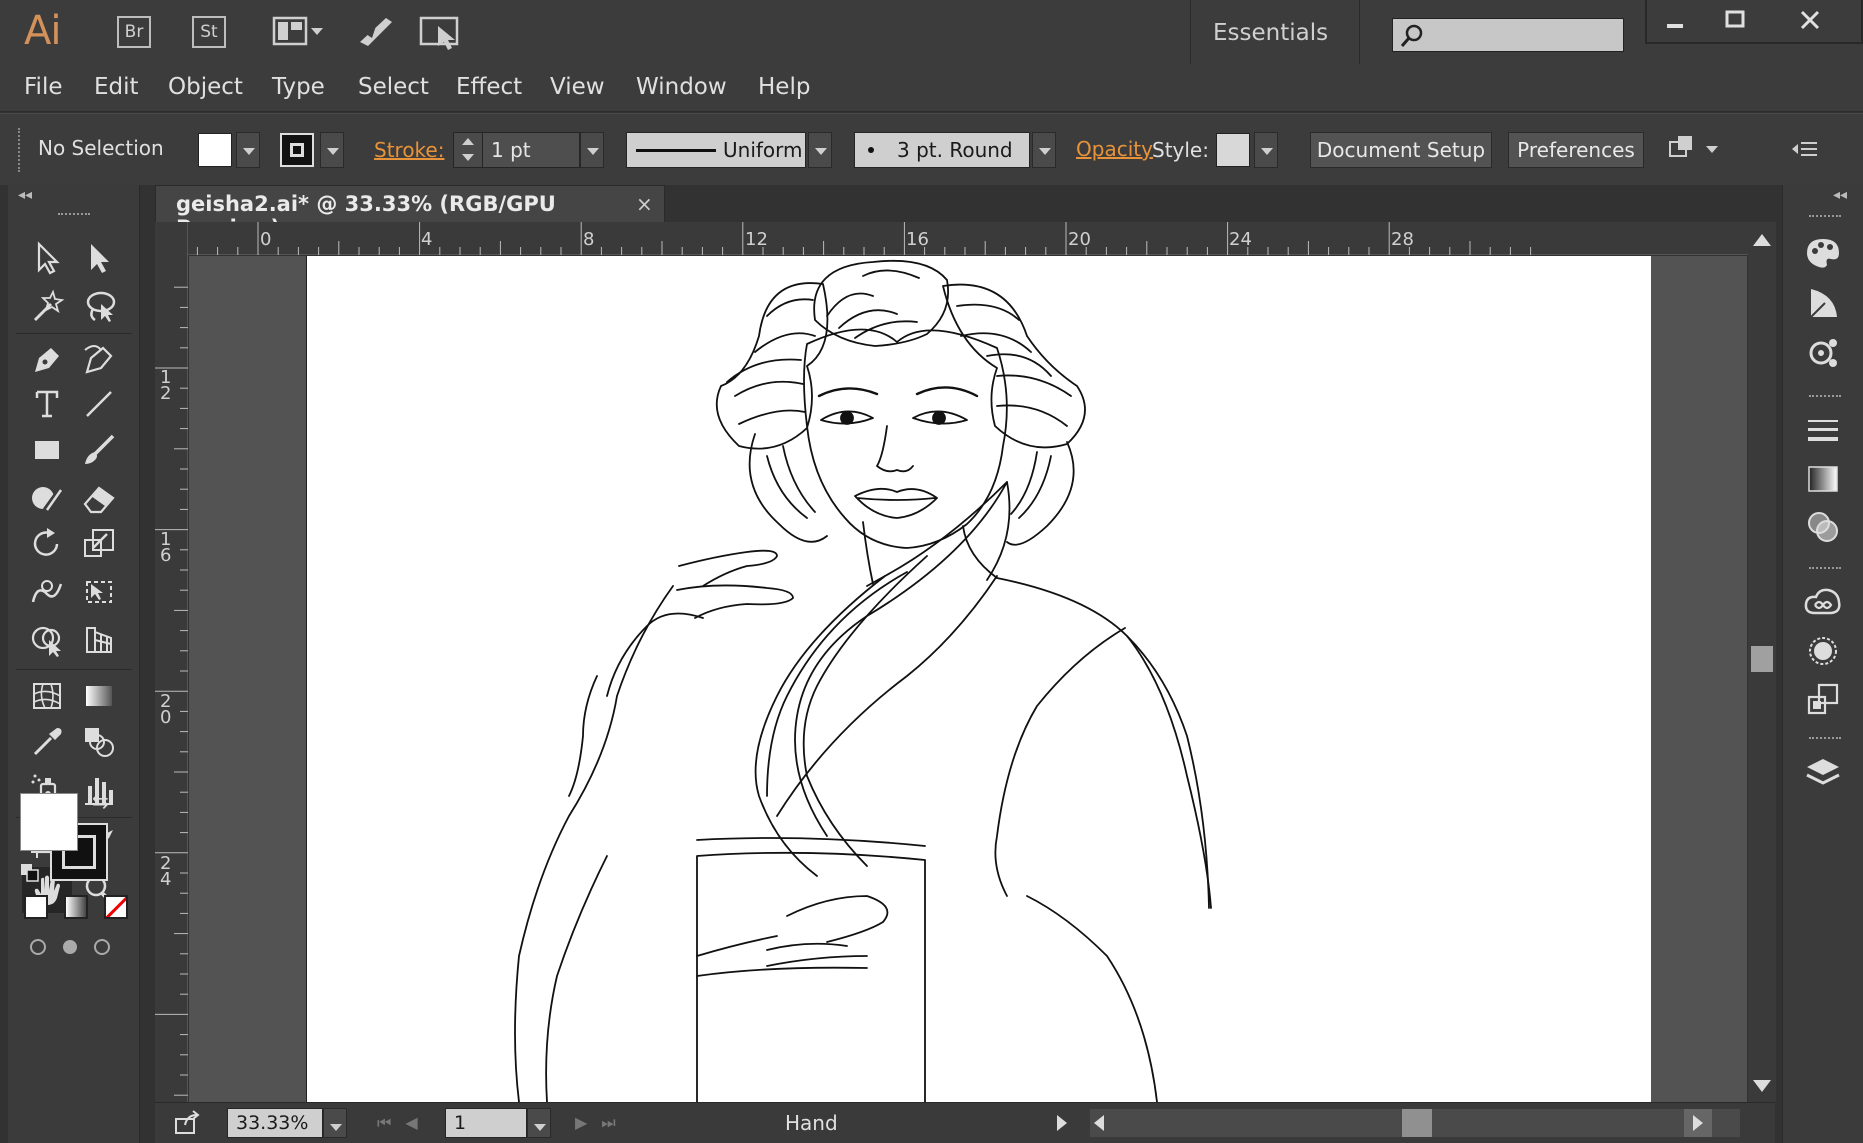 The image size is (1863, 1143). I want to click on gradient-mode-button, so click(76, 907).